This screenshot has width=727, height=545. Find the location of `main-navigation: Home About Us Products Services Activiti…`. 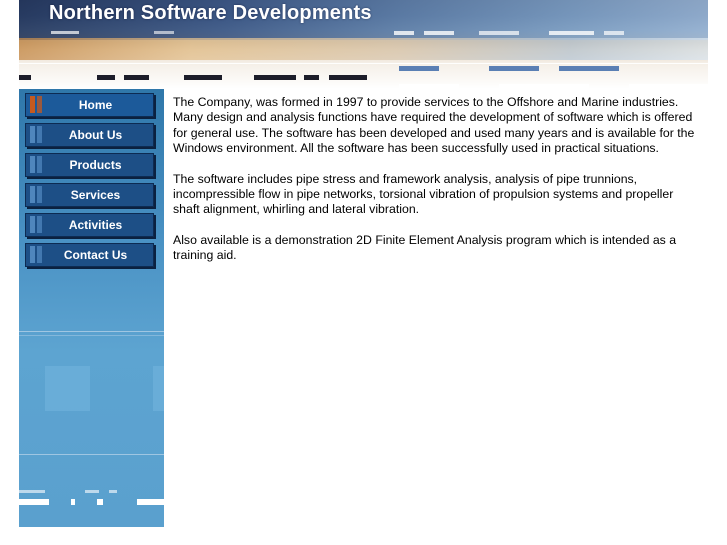

main-navigation: Home About Us Products Services Activiti… is located at coordinates (89, 183).